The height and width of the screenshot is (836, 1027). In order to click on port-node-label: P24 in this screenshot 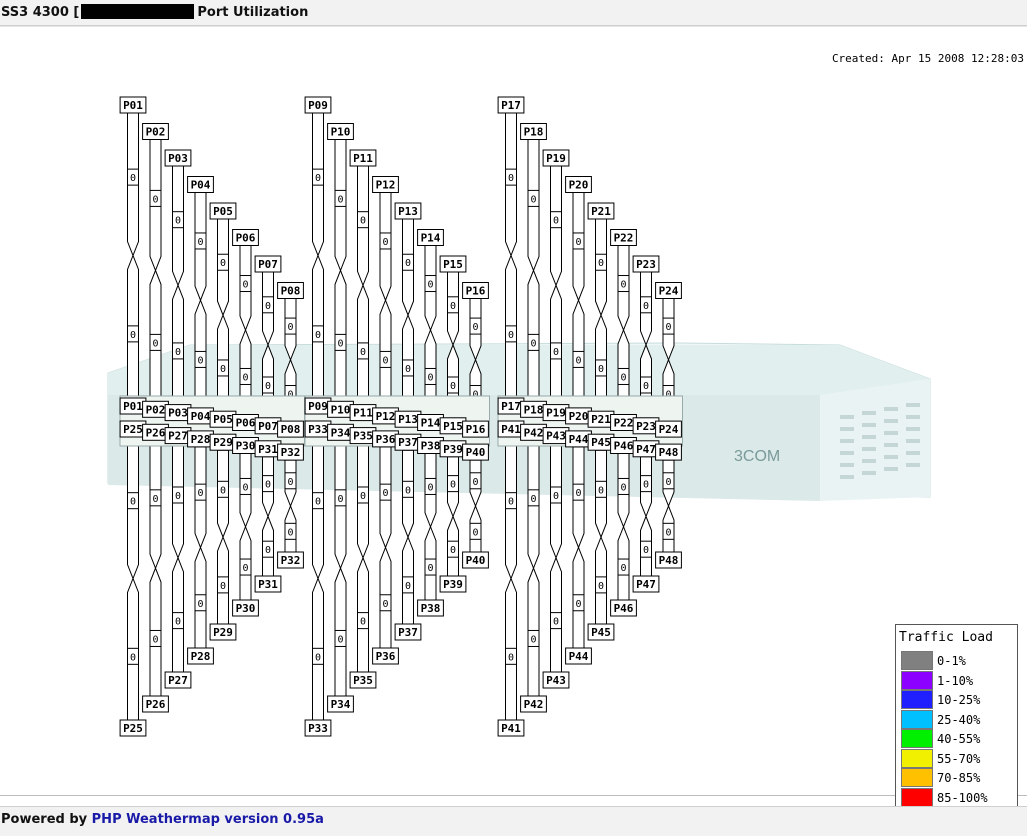, I will do `click(669, 291)`.